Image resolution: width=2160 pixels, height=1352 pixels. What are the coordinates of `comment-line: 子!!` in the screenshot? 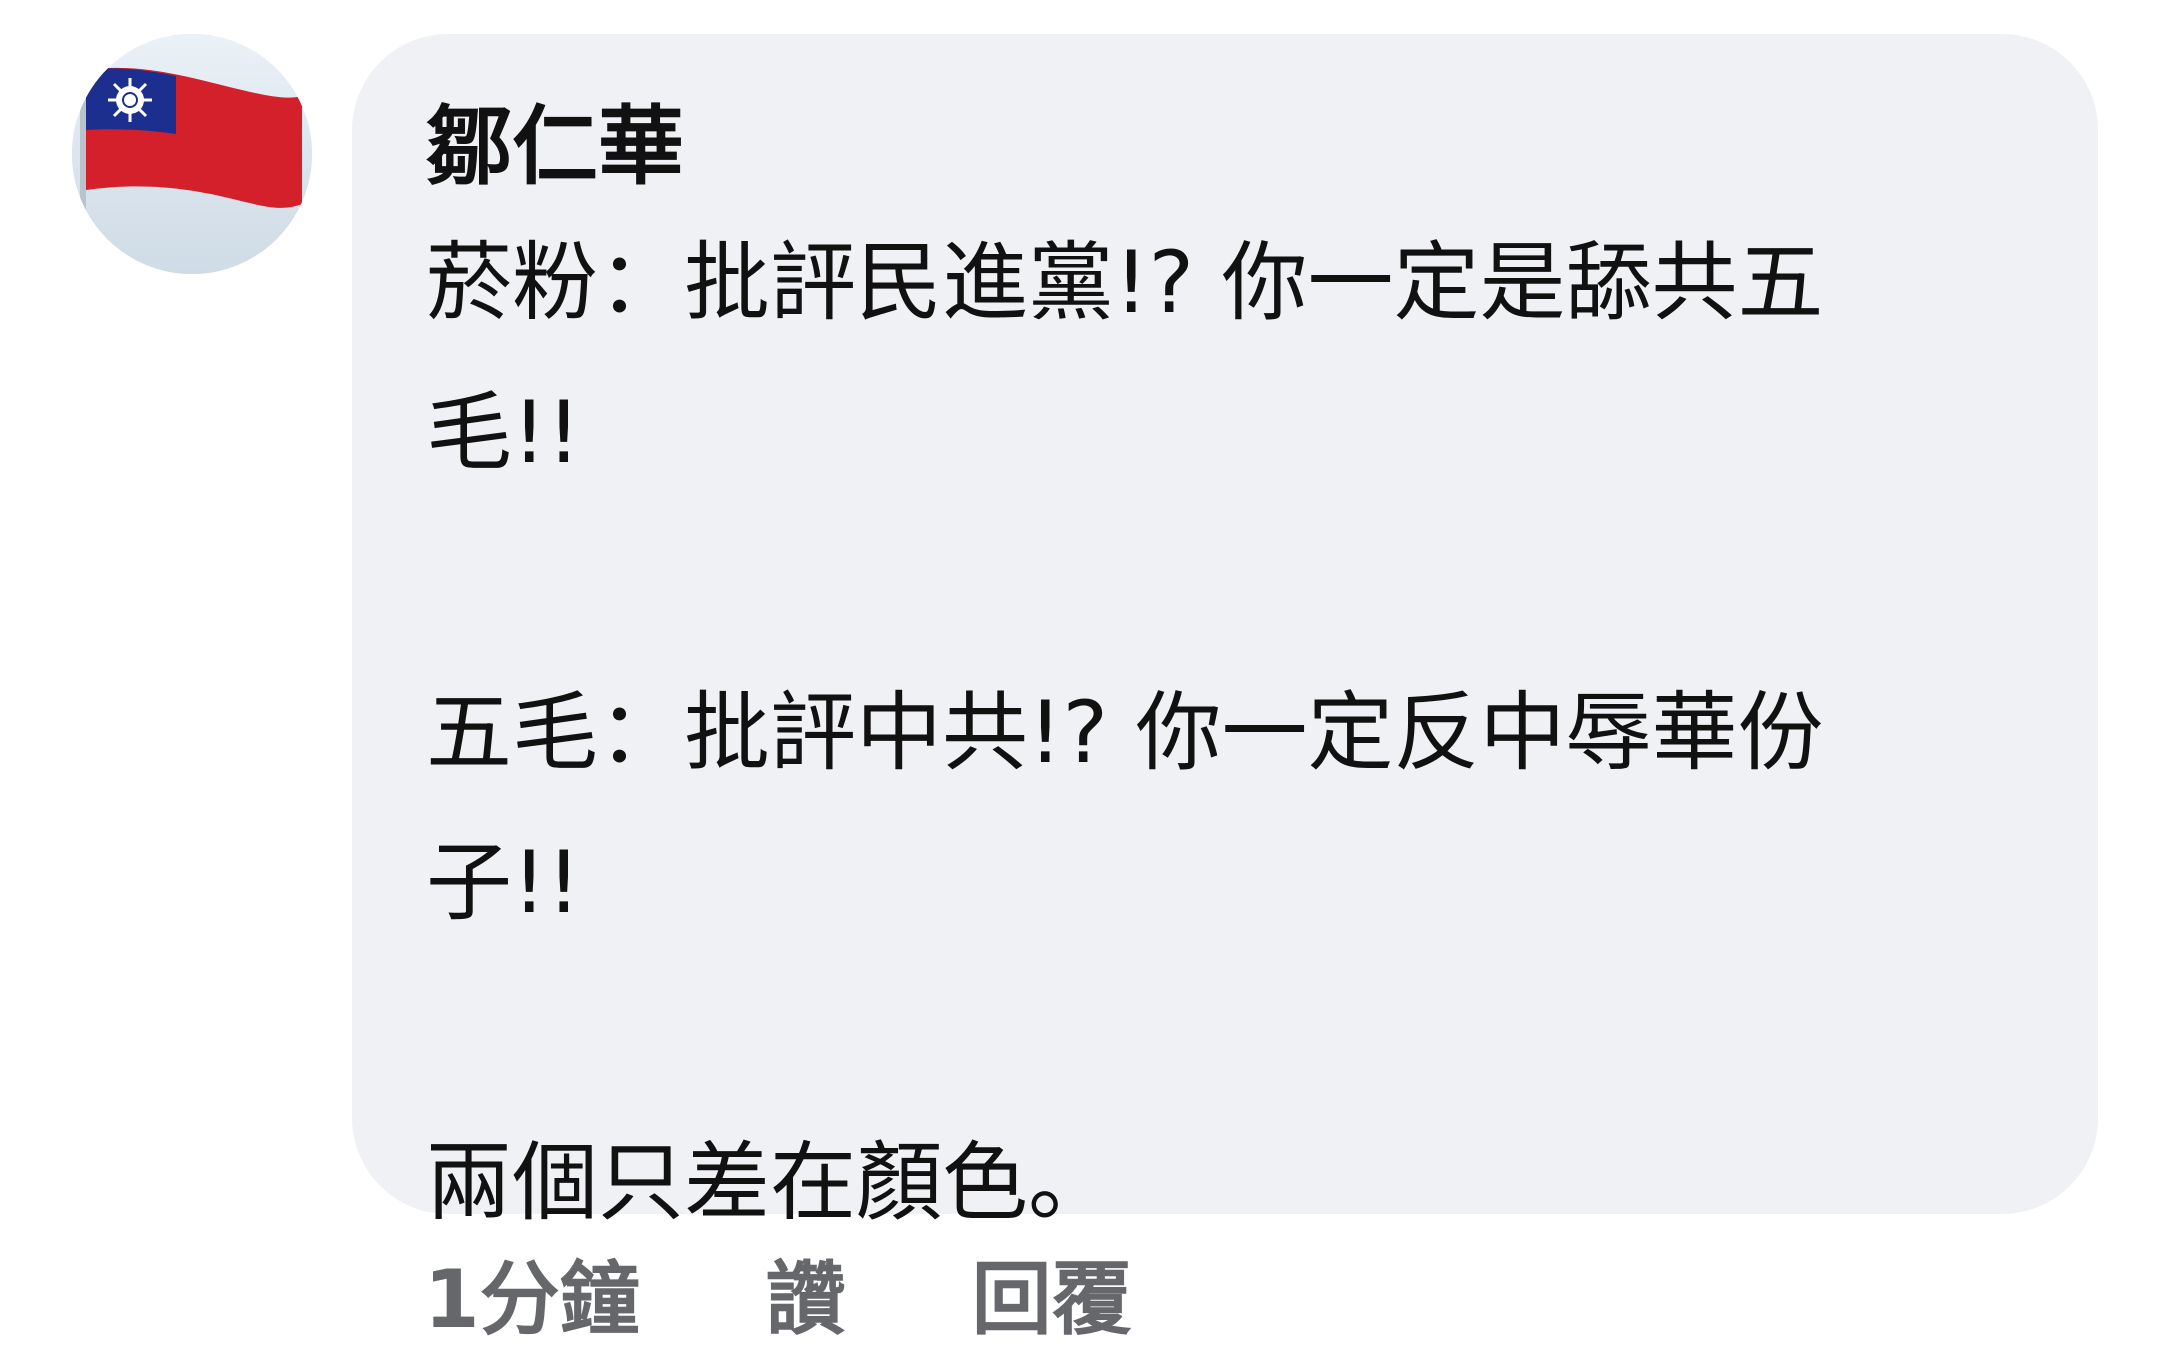 It's located at (503, 883).